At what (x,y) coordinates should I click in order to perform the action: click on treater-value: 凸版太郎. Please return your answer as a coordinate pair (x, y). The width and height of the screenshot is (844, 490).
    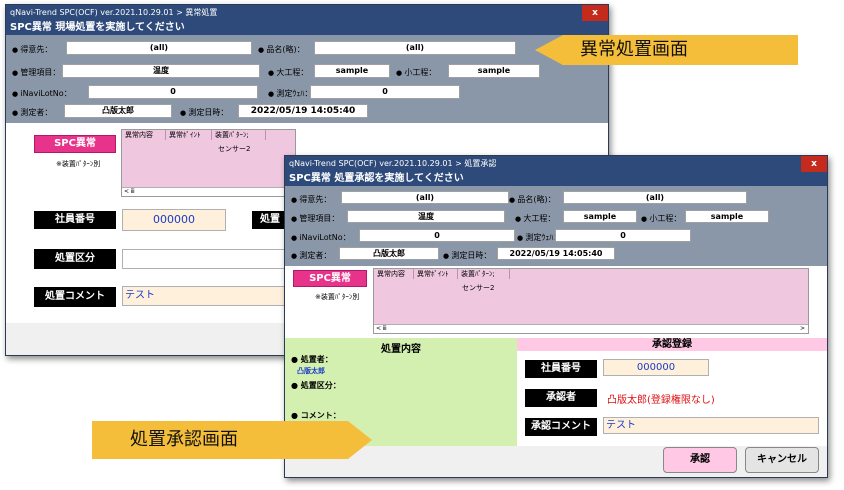
    Looking at the image, I should click on (311, 371).